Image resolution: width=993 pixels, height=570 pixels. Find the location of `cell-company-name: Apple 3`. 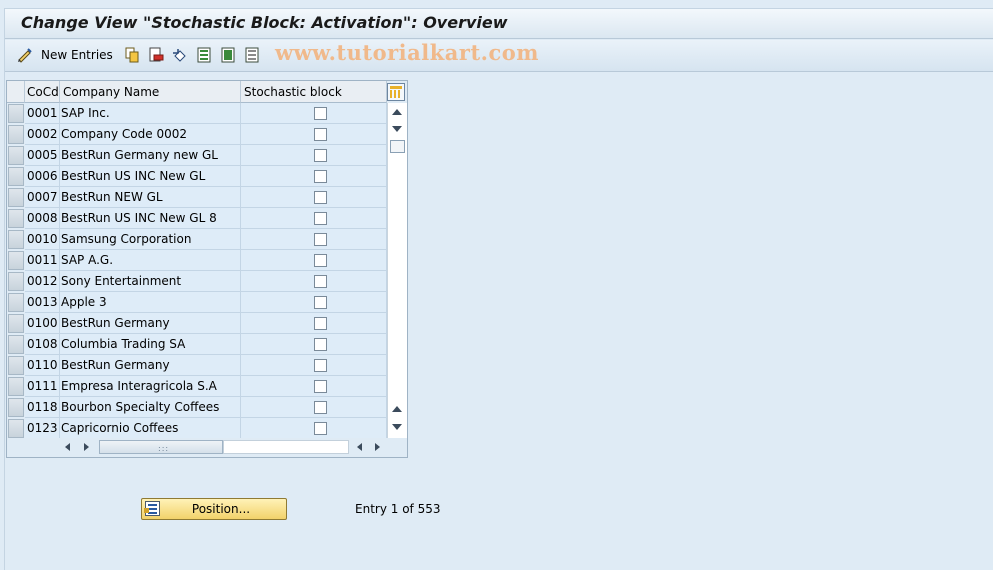

cell-company-name: Apple 3 is located at coordinates (150, 302).